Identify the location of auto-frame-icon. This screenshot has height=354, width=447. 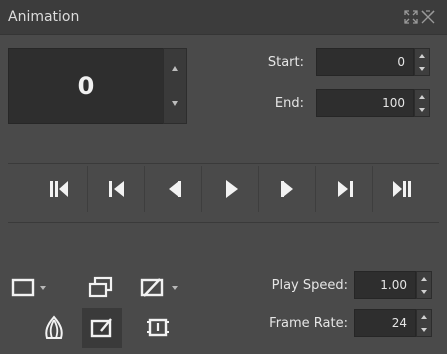
(101, 328).